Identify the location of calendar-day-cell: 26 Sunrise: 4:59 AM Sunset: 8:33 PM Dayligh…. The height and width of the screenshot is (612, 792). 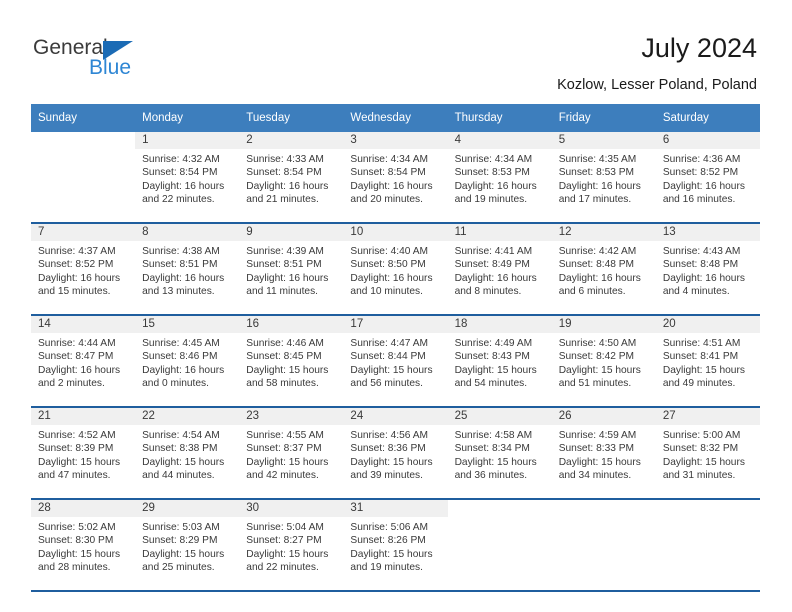
(603, 453).